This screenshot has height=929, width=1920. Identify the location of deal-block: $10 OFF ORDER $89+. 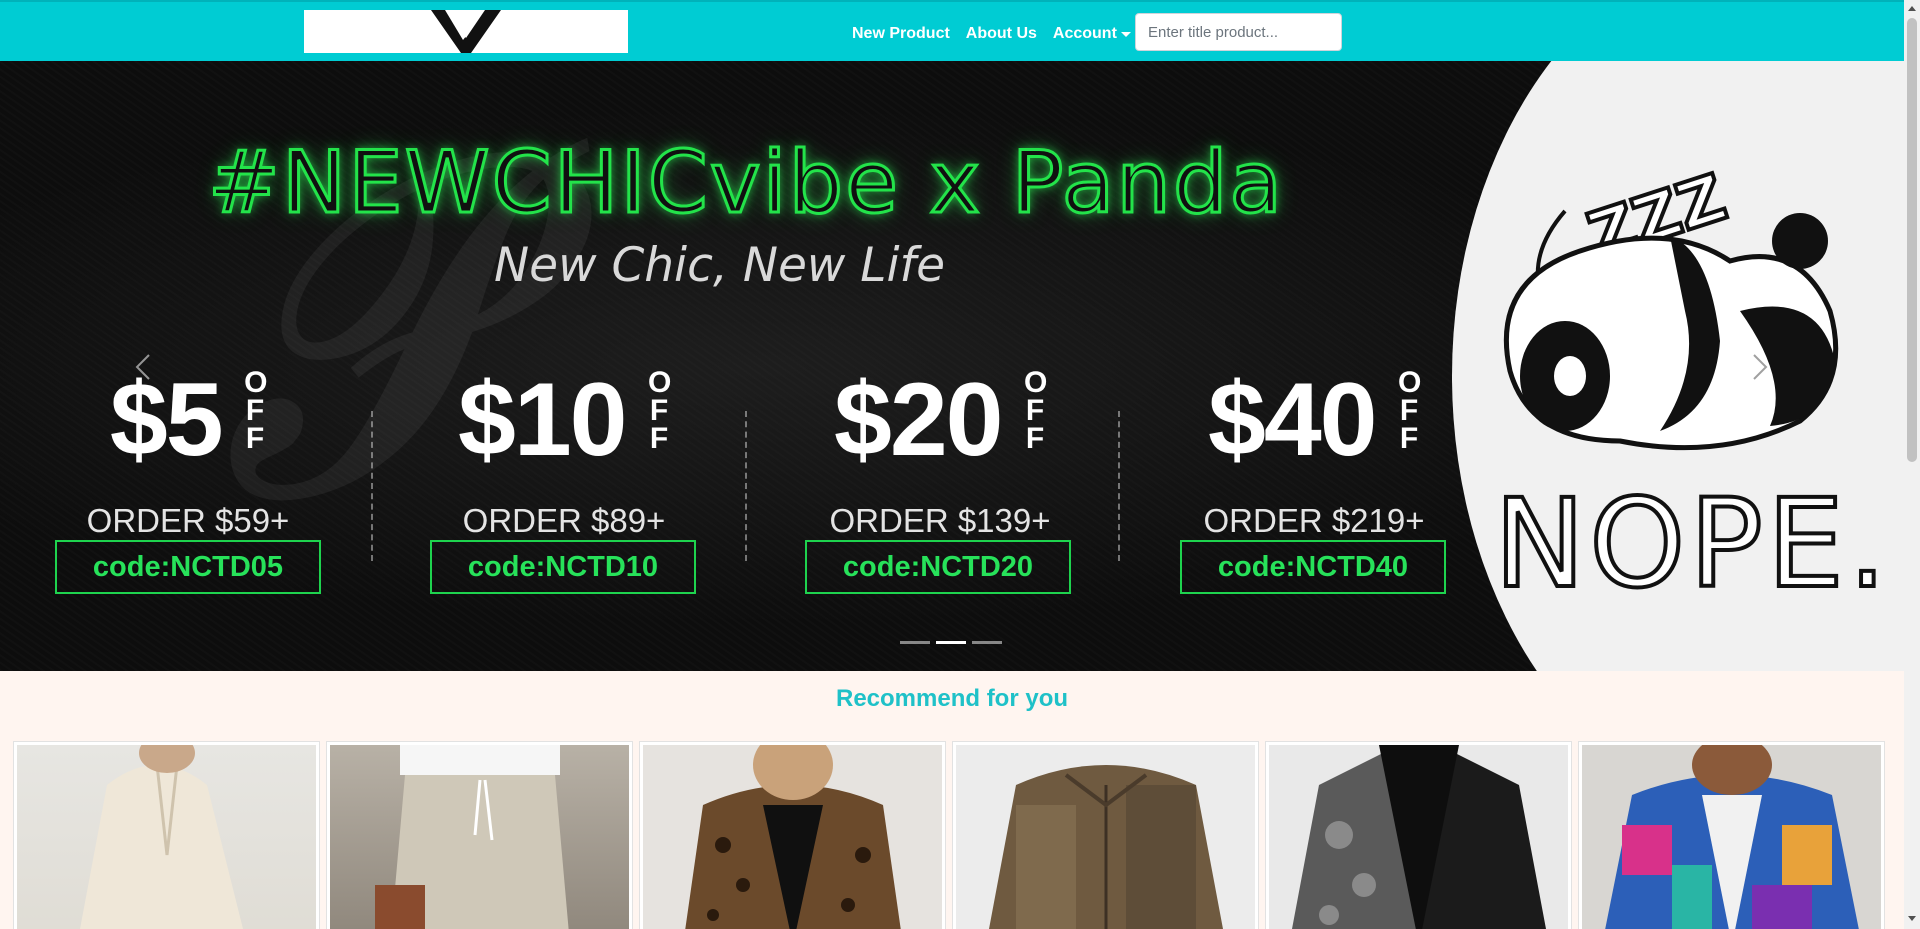
(564, 450).